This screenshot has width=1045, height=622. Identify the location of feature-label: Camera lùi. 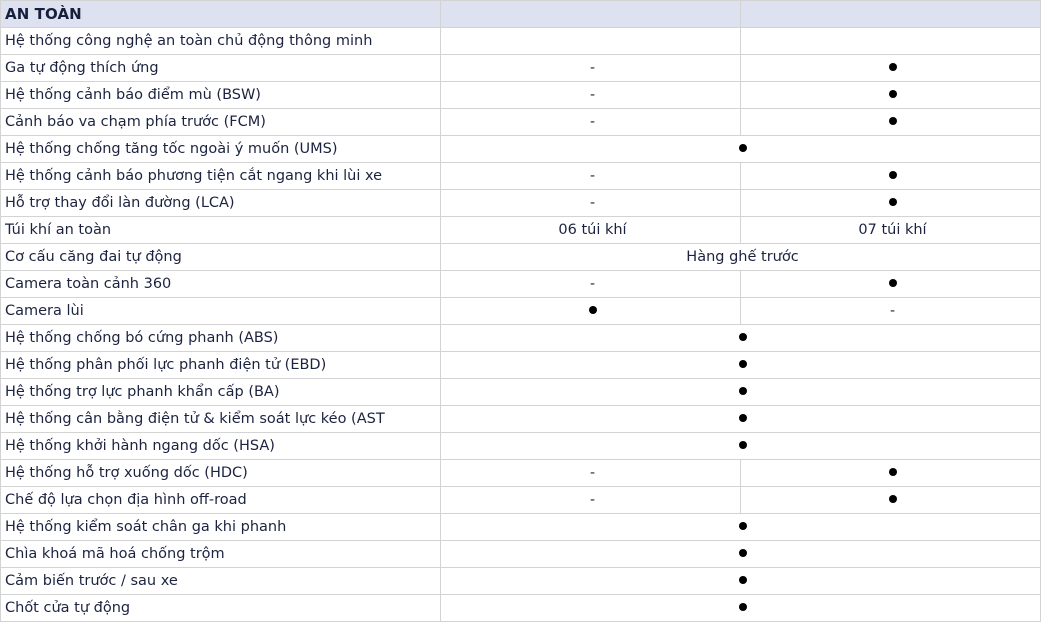
(220, 311).